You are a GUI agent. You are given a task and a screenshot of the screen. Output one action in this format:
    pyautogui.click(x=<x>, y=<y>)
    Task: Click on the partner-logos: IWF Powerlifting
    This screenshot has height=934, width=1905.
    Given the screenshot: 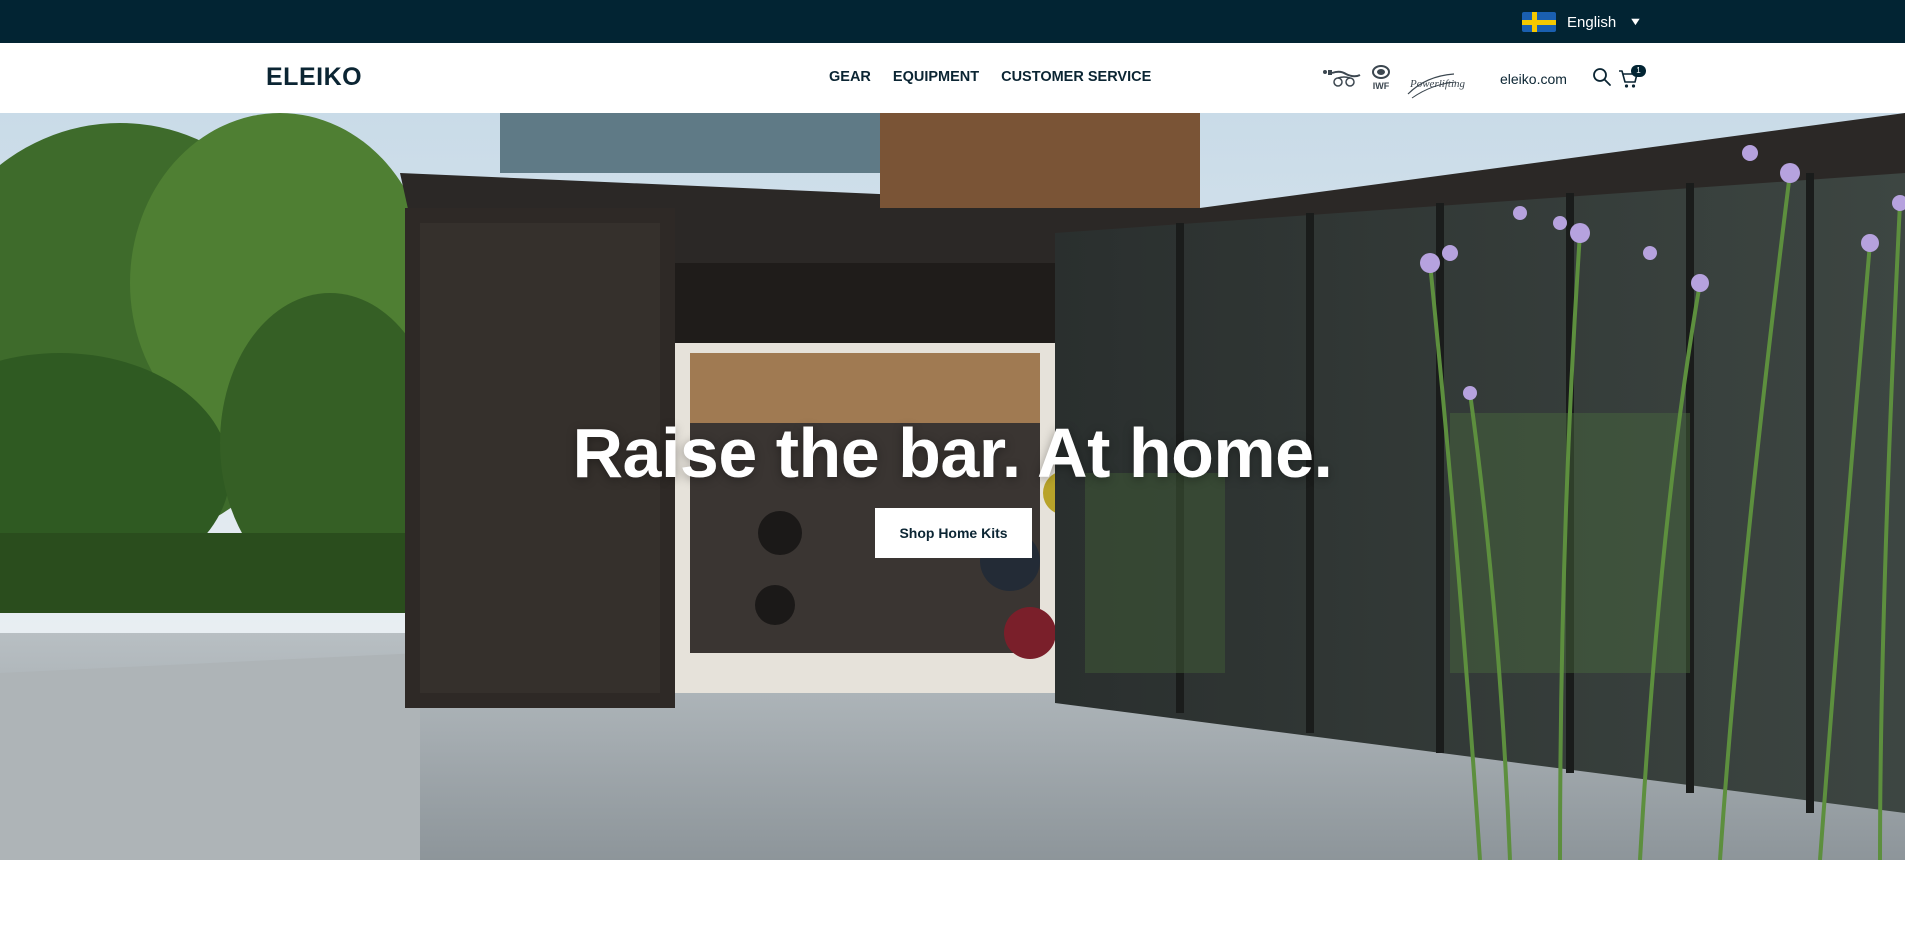 What is the action you would take?
    pyautogui.click(x=1393, y=79)
    